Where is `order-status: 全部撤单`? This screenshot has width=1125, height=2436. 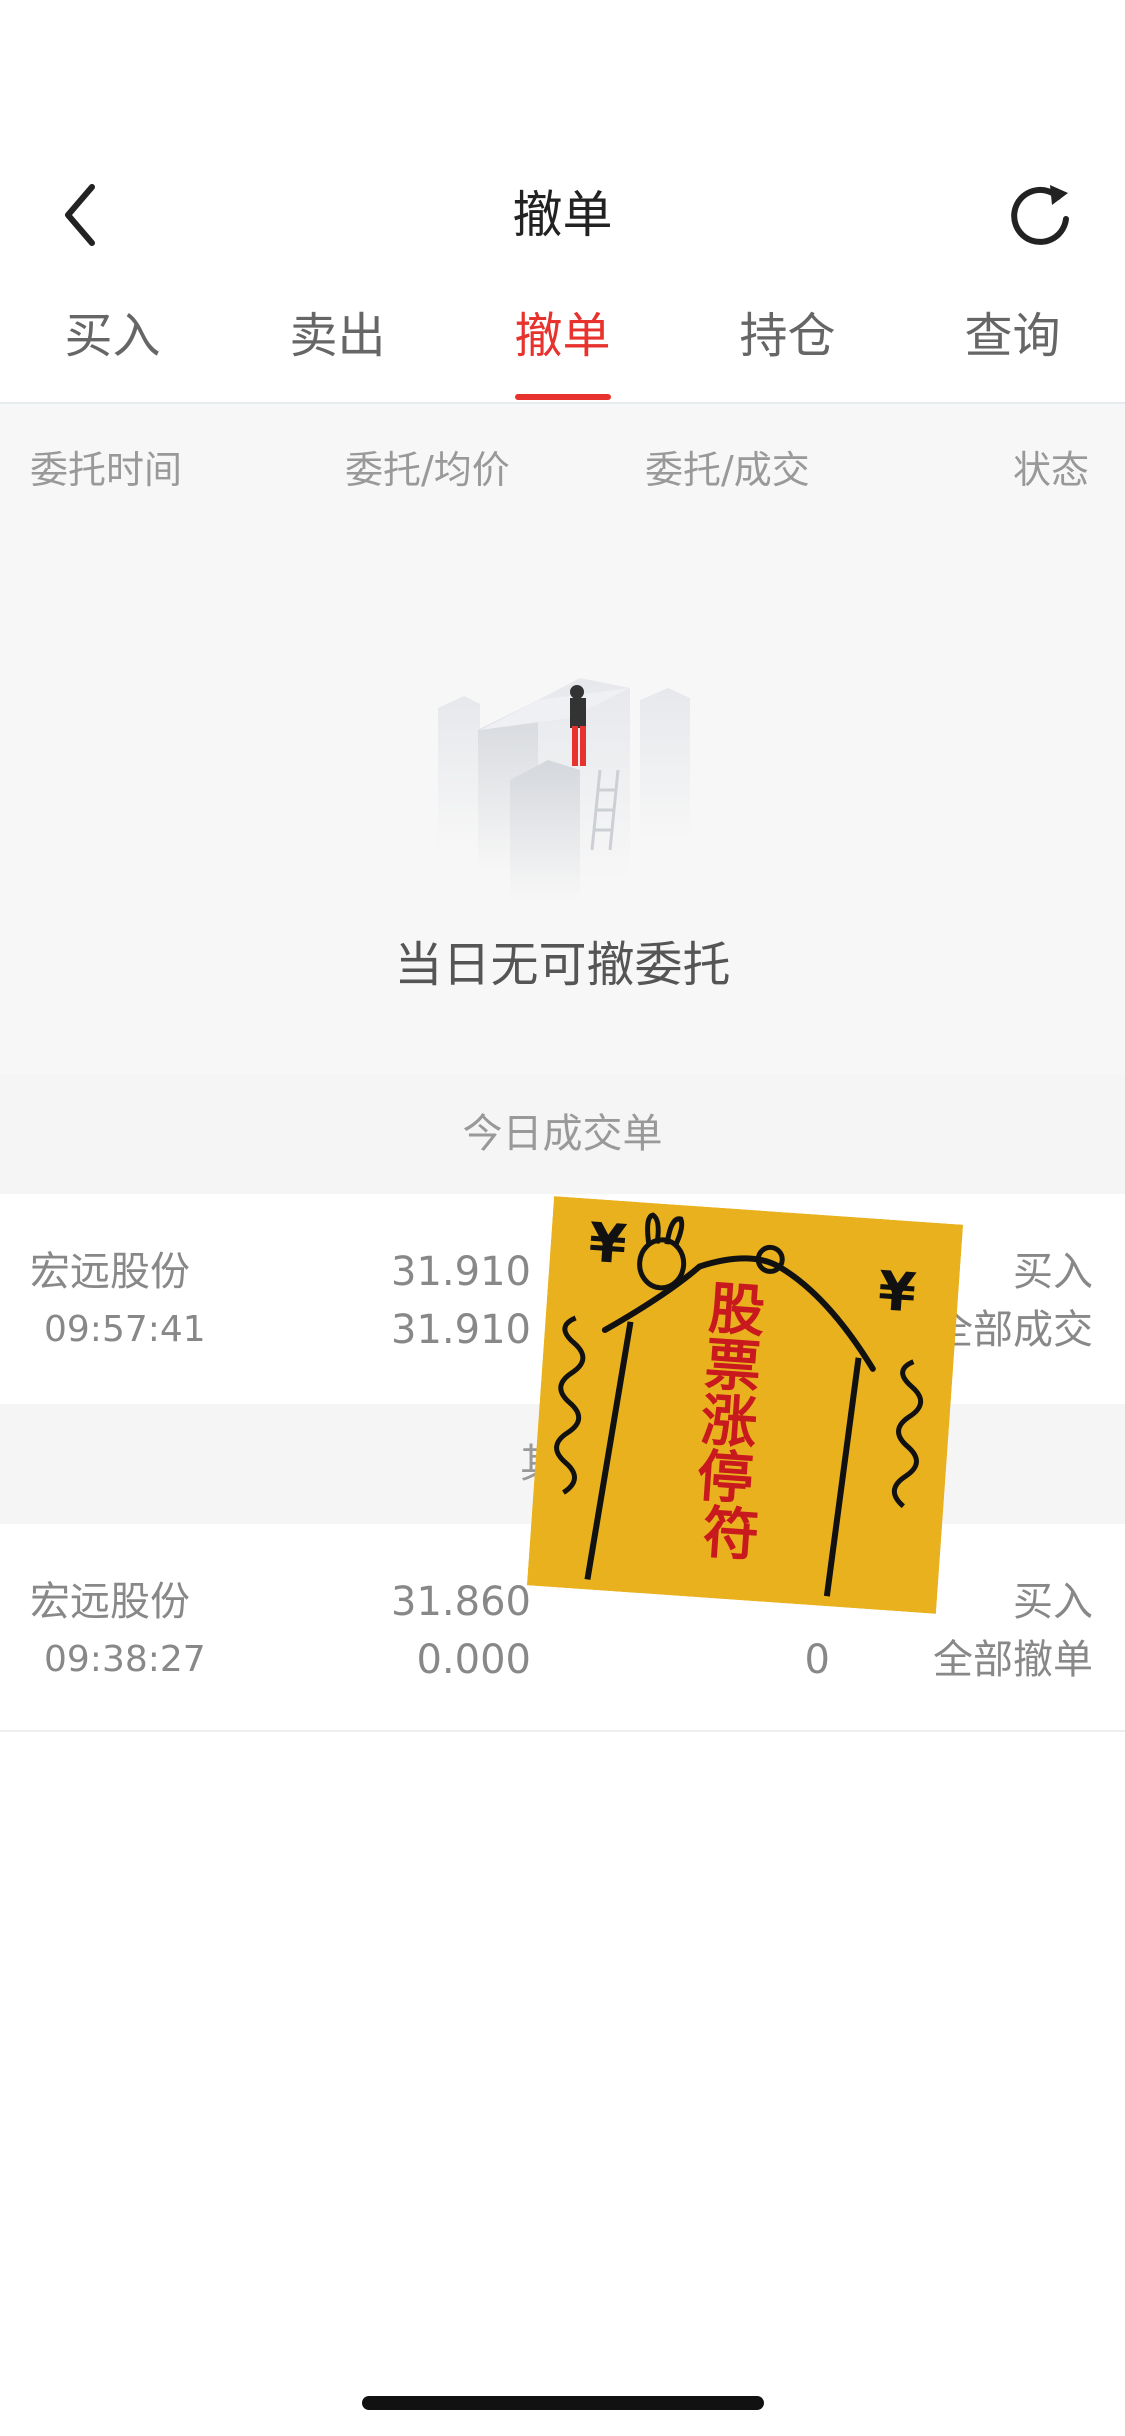
order-status: 全部撤单 is located at coordinates (1013, 1660).